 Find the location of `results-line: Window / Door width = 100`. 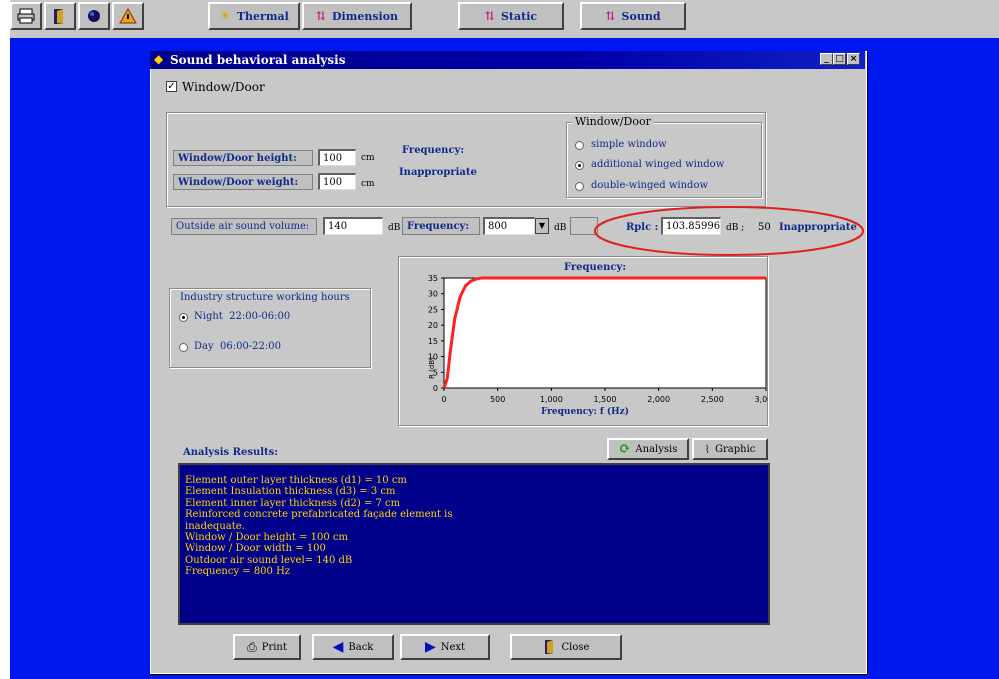

results-line: Window / Door width = 100 is located at coordinates (255, 549).